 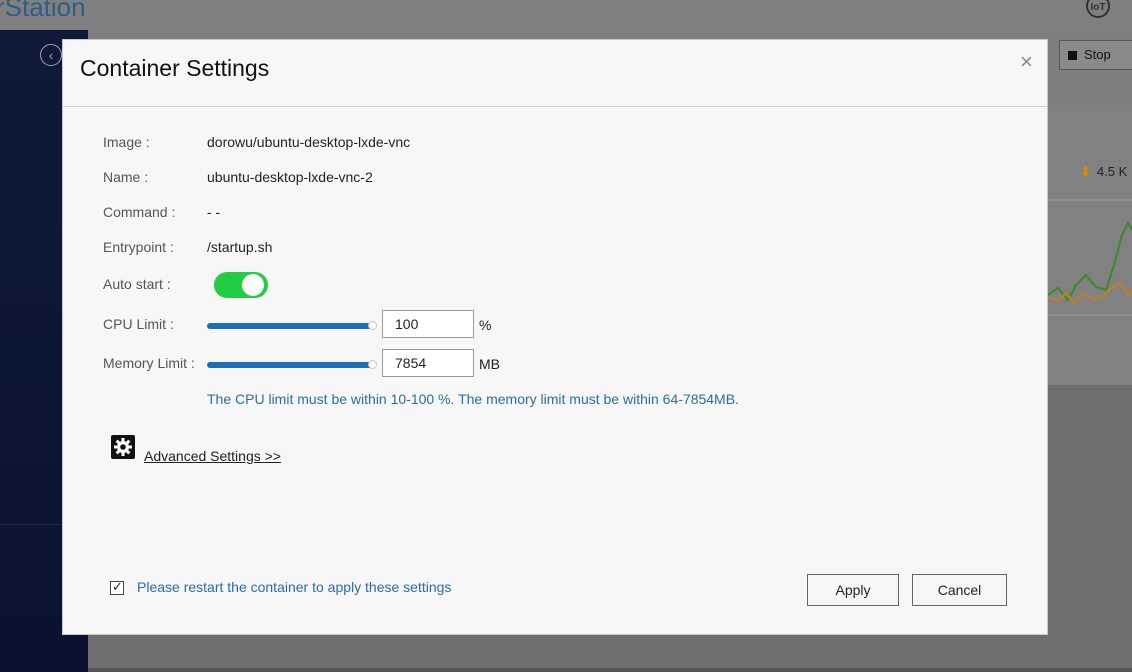 What do you see at coordinates (372, 325) in the screenshot?
I see `cpu-slider-handle` at bounding box center [372, 325].